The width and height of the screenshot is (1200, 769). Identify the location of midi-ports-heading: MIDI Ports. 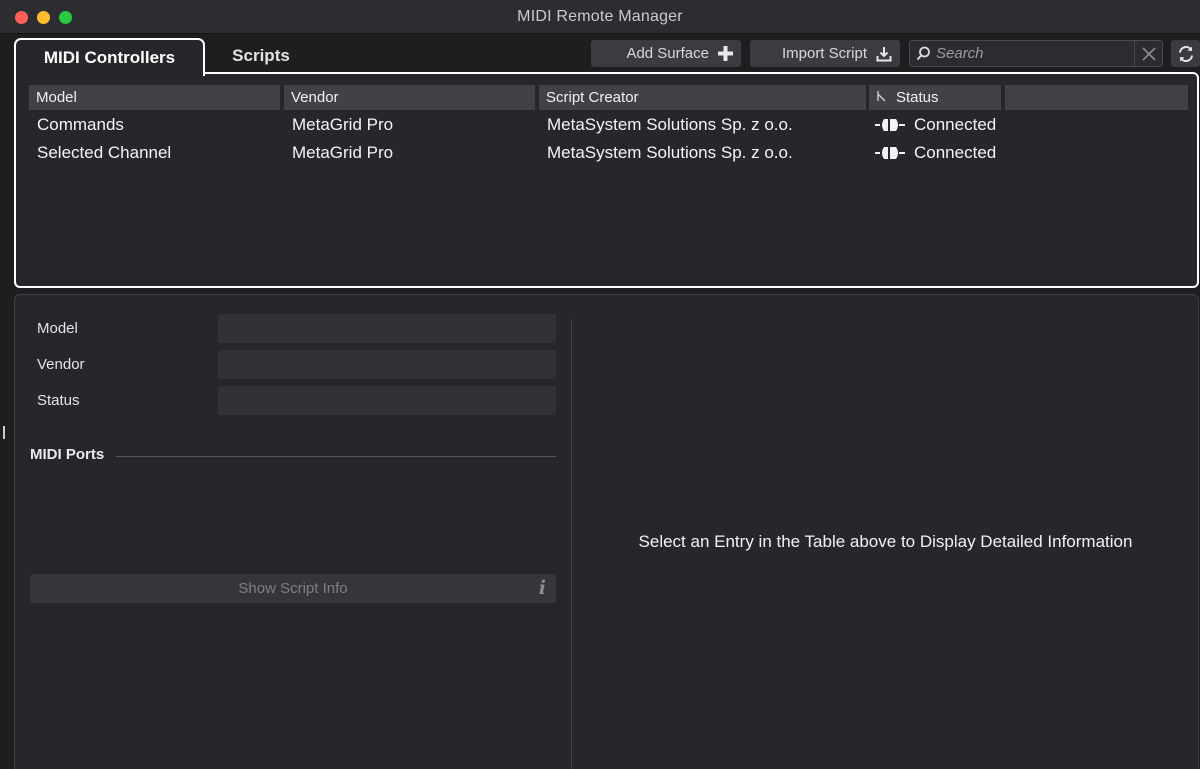
(67, 454).